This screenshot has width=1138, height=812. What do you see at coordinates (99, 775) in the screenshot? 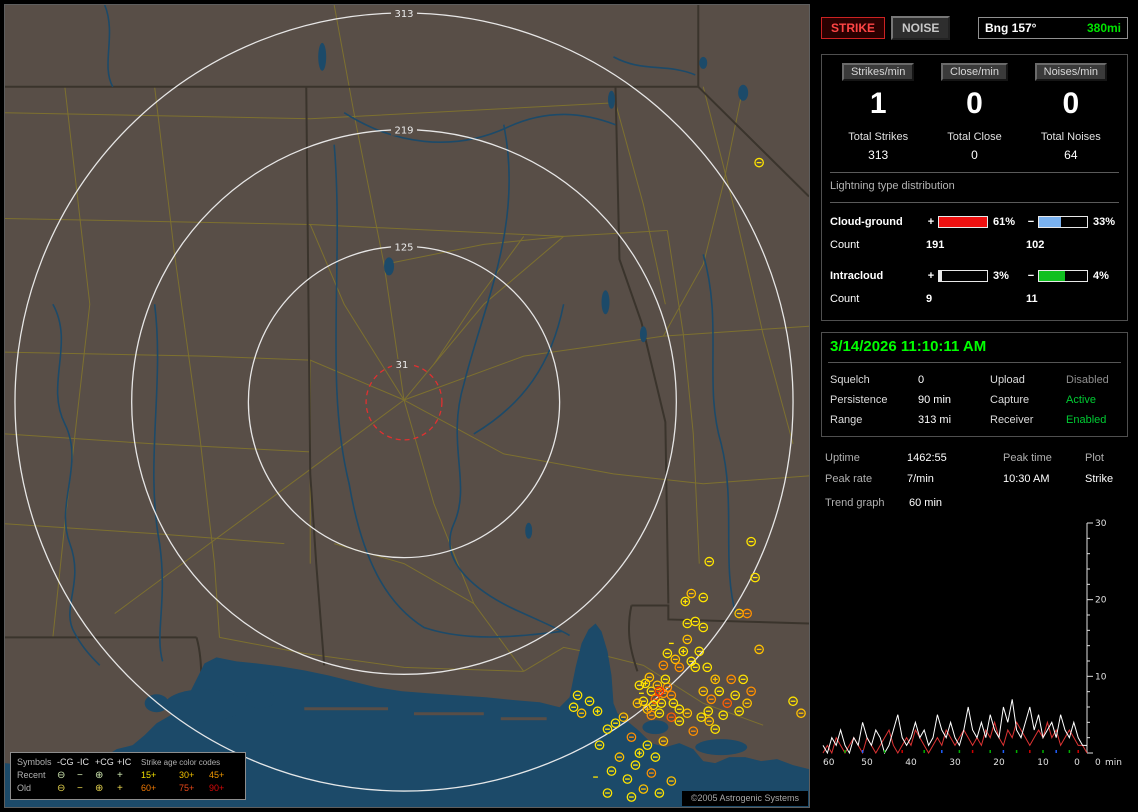
I see `pos-cg-recent-icon: ⊕` at bounding box center [99, 775].